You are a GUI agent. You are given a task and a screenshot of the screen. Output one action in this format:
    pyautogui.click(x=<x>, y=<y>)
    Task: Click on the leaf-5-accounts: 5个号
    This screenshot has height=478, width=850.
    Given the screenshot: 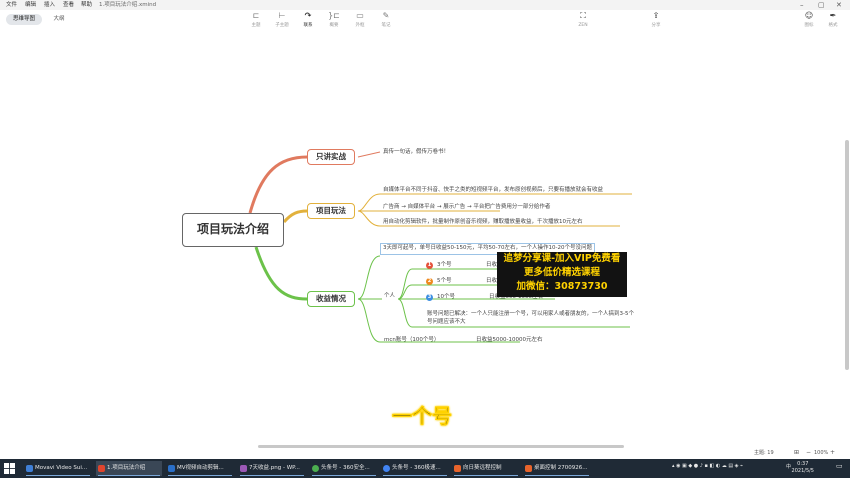 What is the action you would take?
    pyautogui.click(x=444, y=281)
    